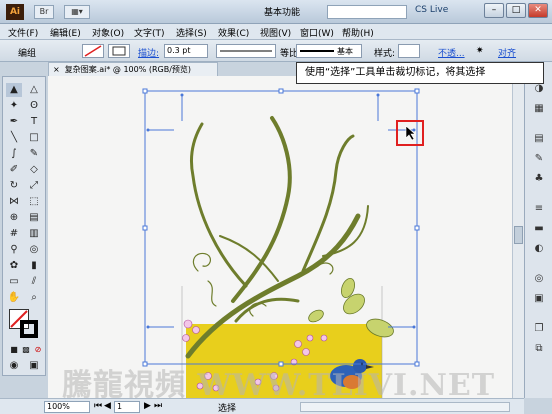 This screenshot has width=552, height=414. What do you see at coordinates (34, 234) in the screenshot?
I see `gradient-tool-icon: ▥` at bounding box center [34, 234].